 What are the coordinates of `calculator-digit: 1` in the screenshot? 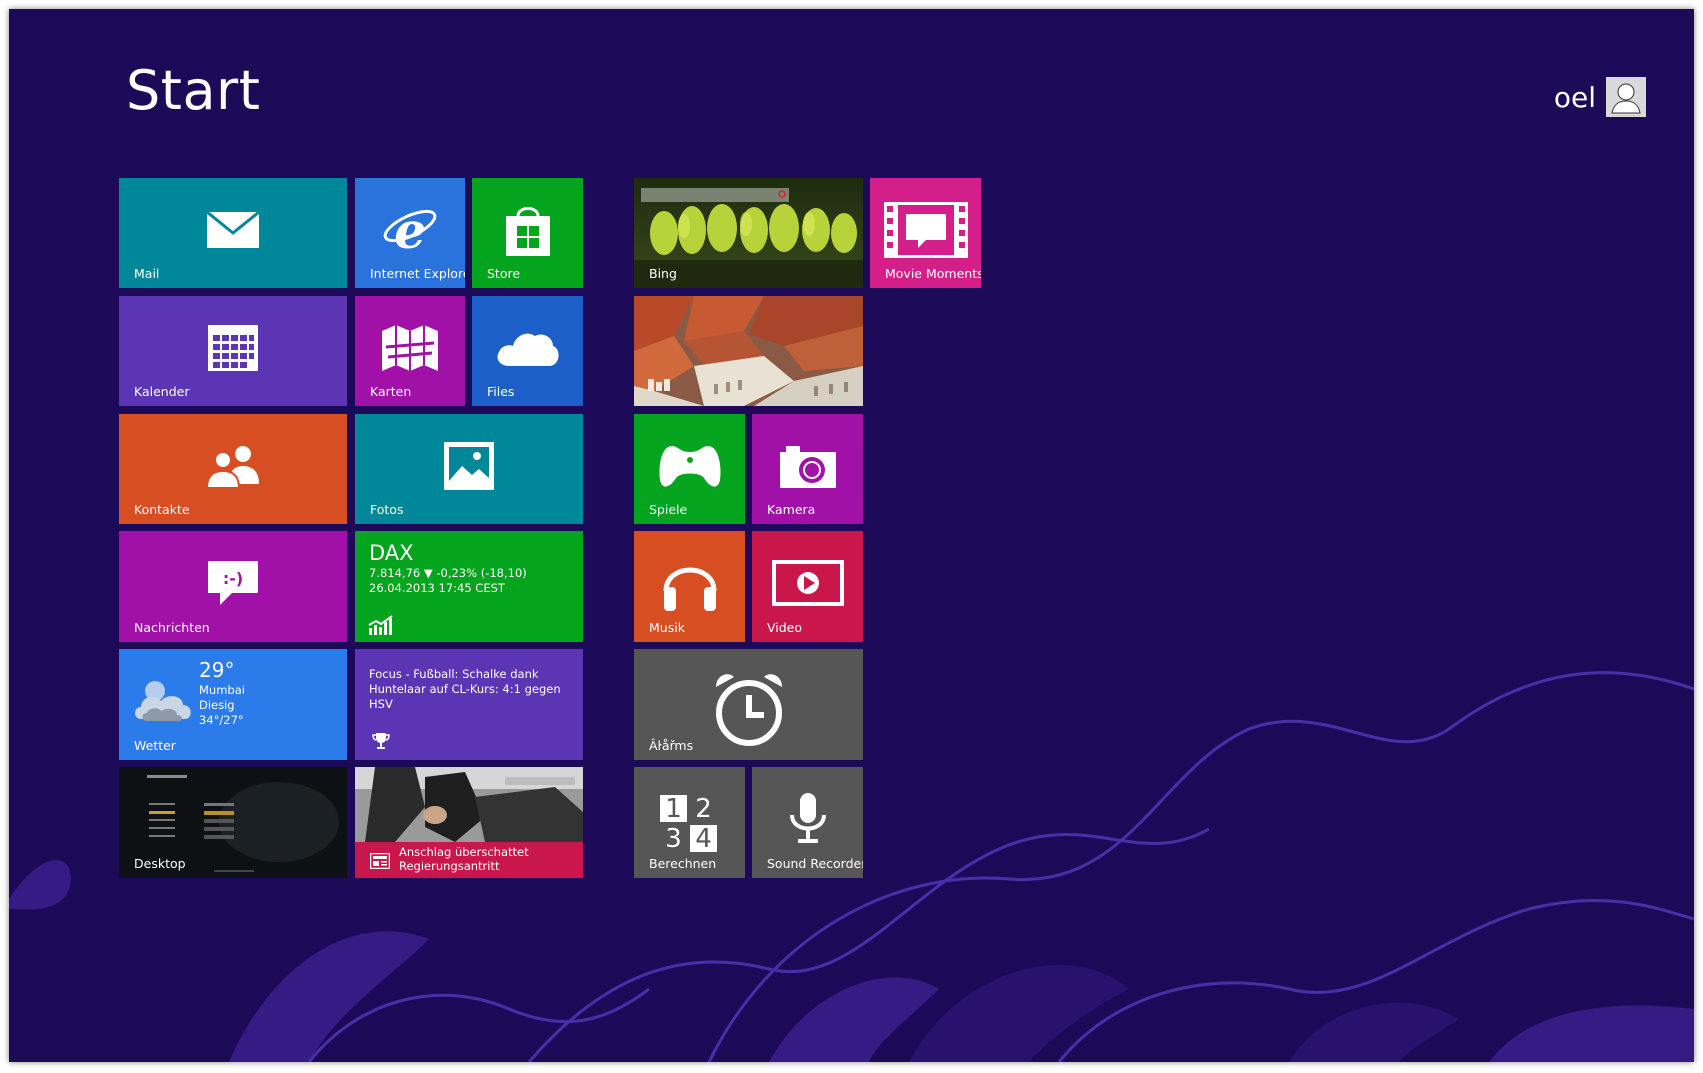 It's located at (673, 809).